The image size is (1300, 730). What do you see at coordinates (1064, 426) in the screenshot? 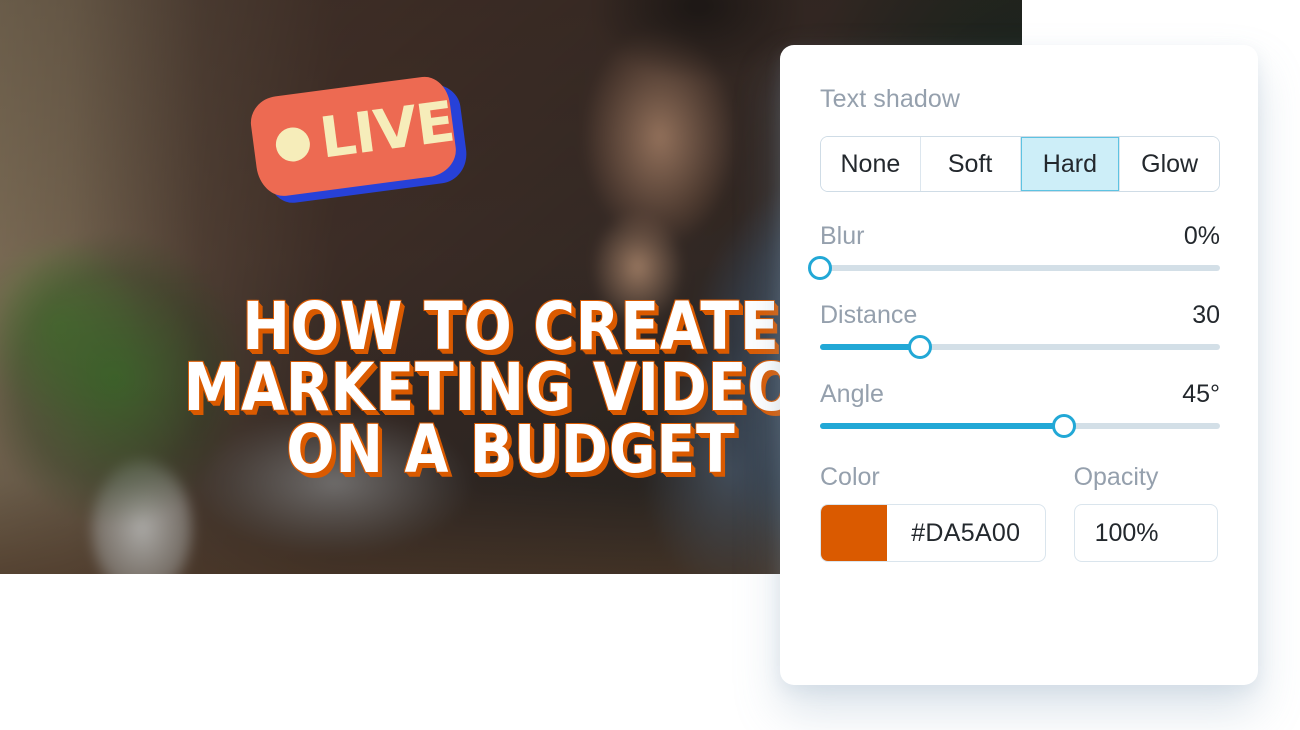
I see `angle-slider-thumb` at bounding box center [1064, 426].